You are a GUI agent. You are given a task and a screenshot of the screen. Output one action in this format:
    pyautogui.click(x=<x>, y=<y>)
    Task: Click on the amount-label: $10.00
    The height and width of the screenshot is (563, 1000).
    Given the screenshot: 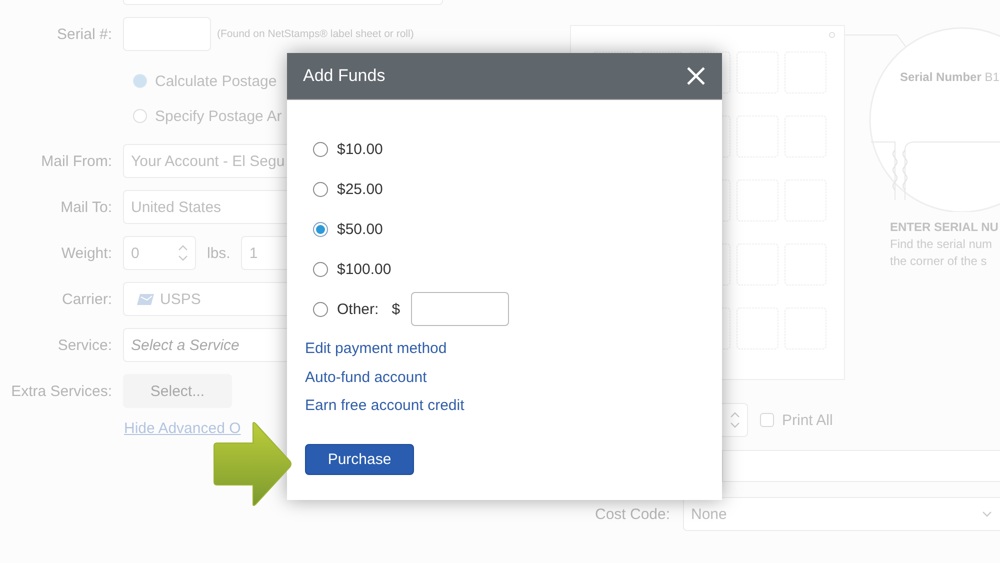 What is the action you would take?
    pyautogui.click(x=360, y=149)
    